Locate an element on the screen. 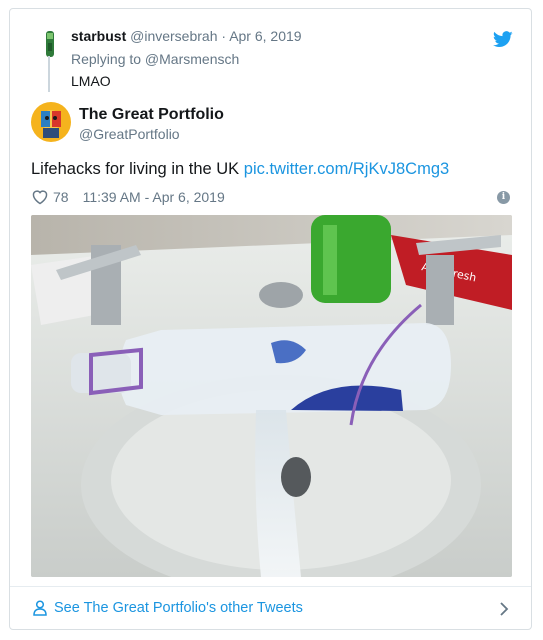 The height and width of the screenshot is (640, 543). reply-header: starbust @inversebrah · Apr 6, 2019 is located at coordinates (186, 36).